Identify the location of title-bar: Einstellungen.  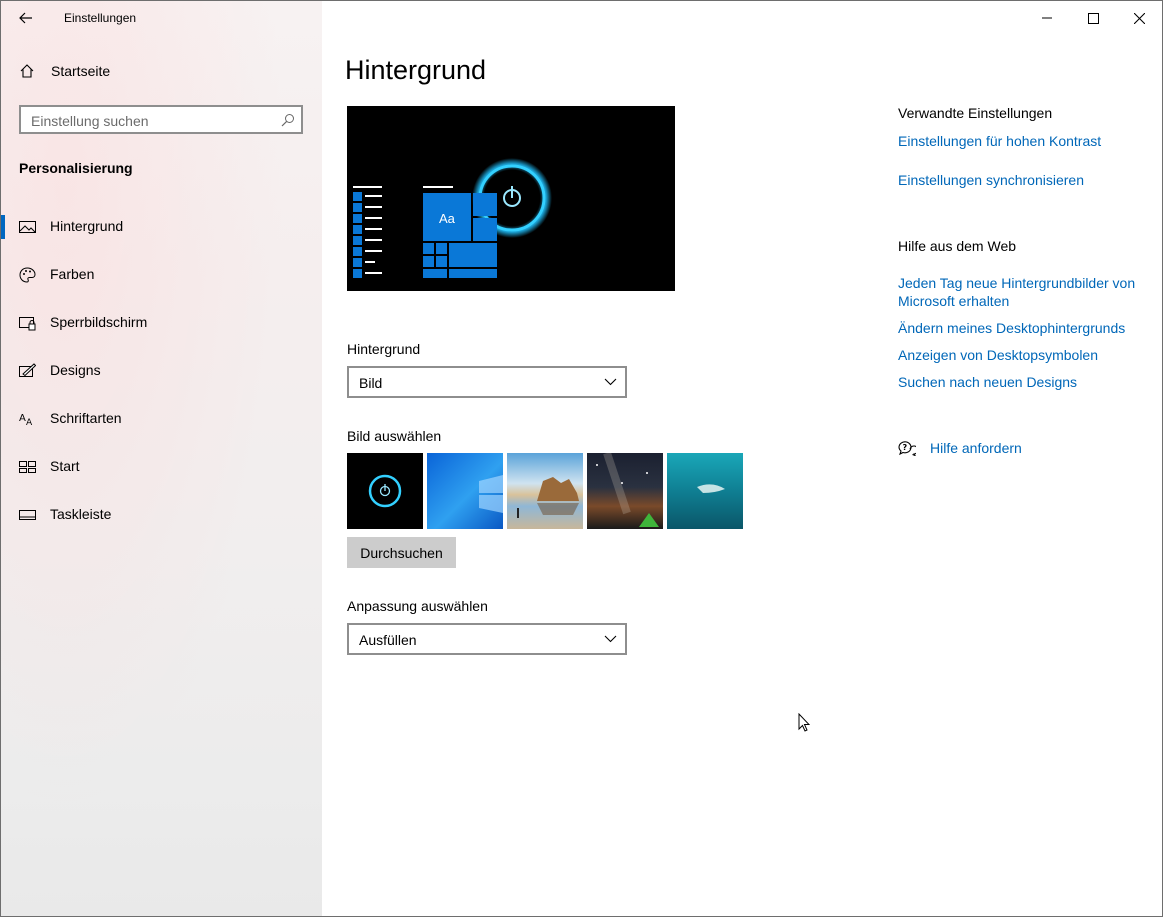
(581, 18).